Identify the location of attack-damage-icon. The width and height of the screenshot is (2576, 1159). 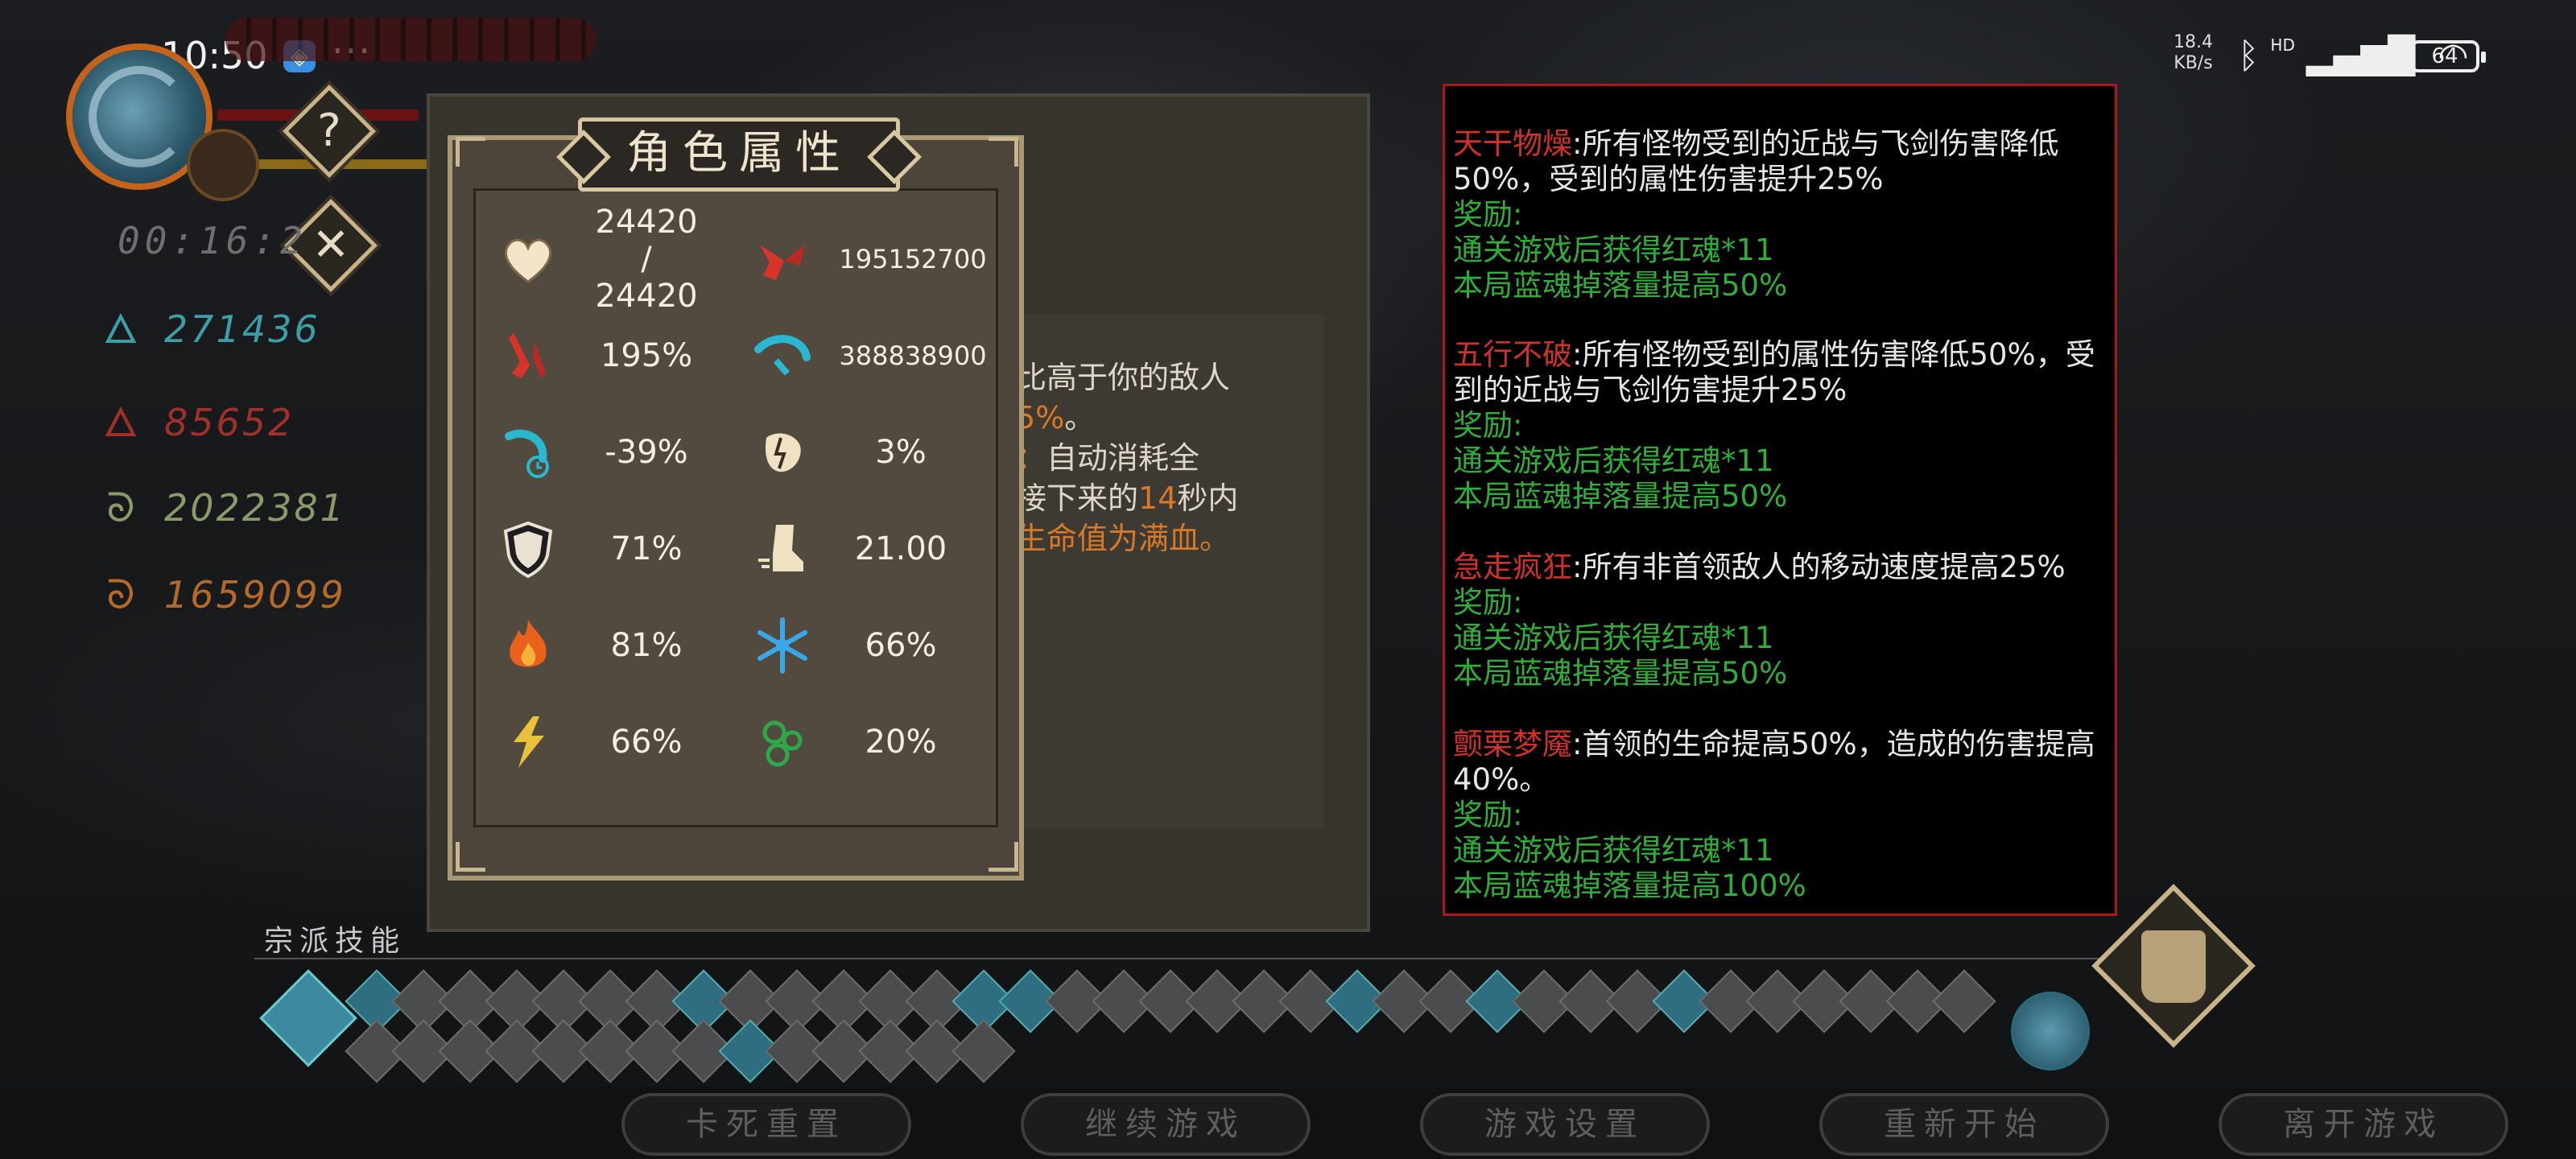
(782, 262).